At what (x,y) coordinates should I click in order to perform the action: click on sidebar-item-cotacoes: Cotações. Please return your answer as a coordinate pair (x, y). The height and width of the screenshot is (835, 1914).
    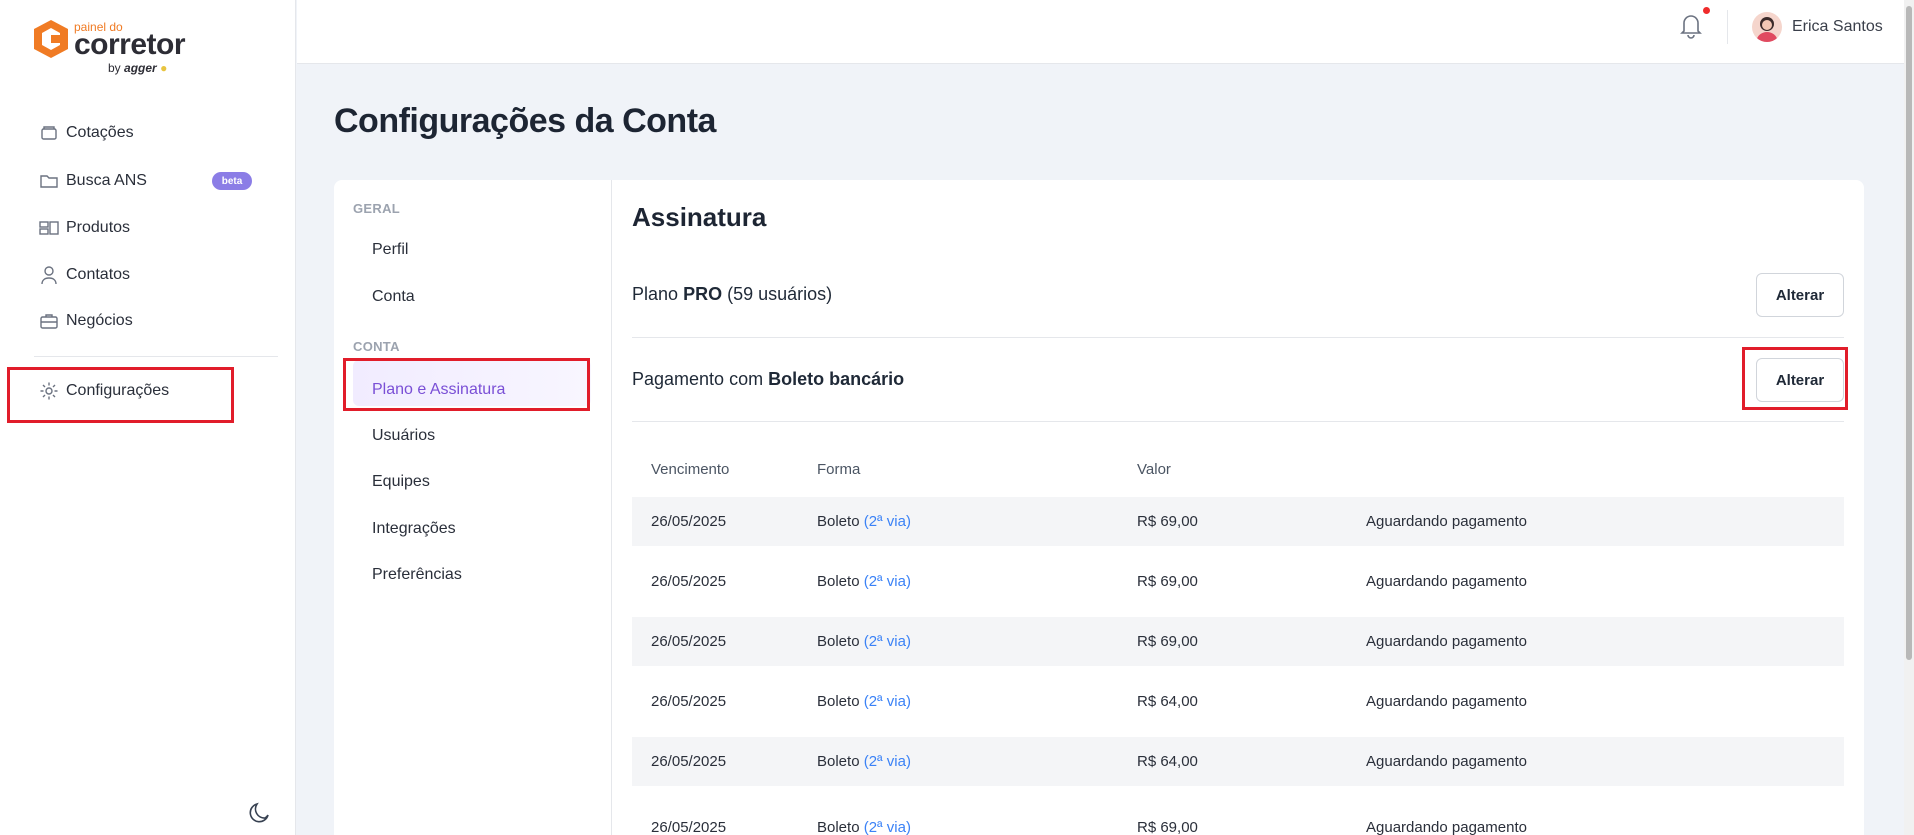
    Looking at the image, I should click on (86, 133).